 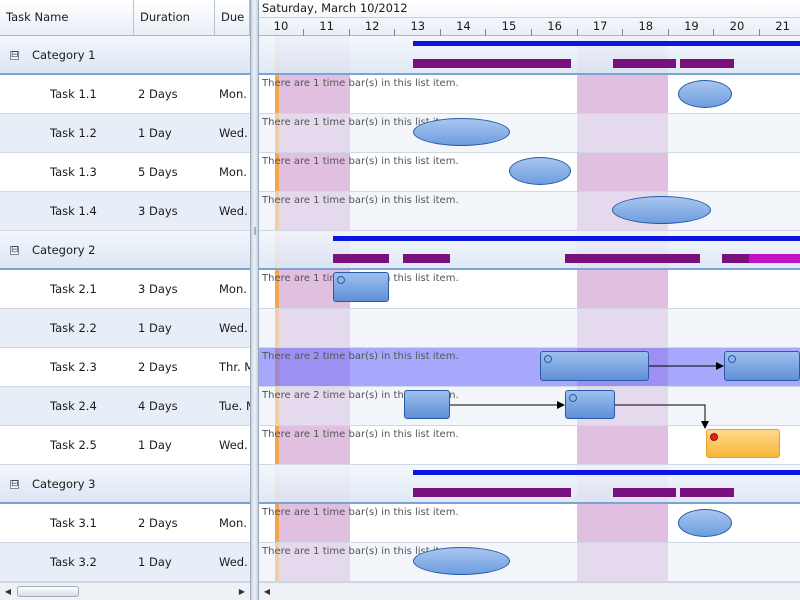 I want to click on day-tick-label: 19, so click(x=691, y=26).